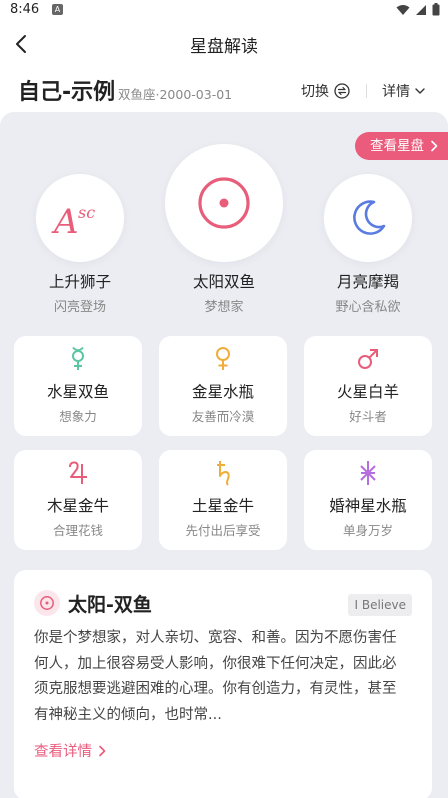 The image size is (448, 798). Describe the element at coordinates (403, 9) in the screenshot. I see `wifi-icon` at that location.